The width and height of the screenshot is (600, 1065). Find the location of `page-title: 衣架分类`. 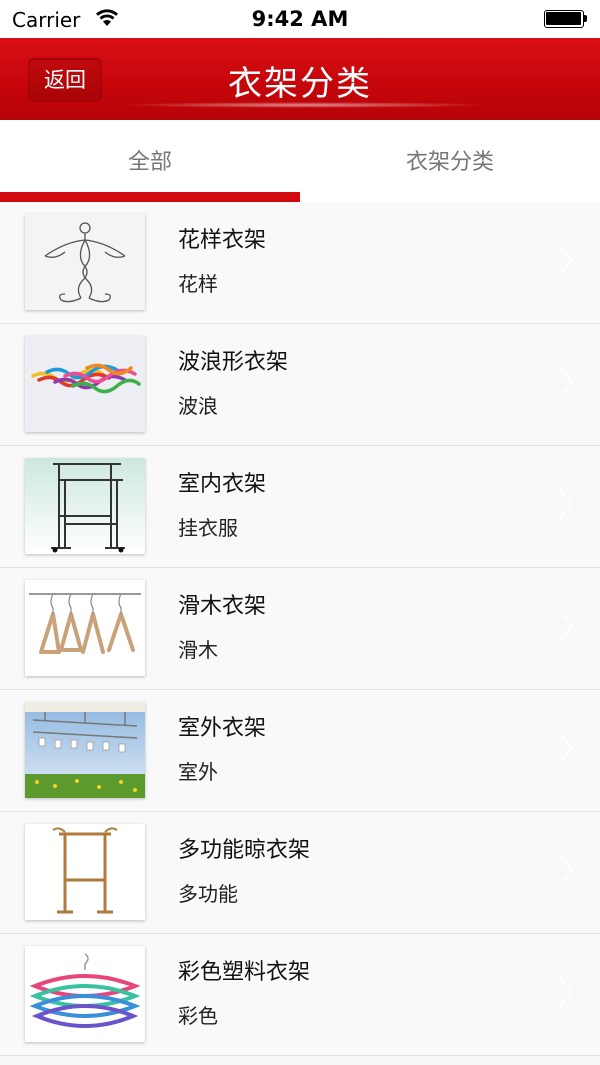

page-title: 衣架分类 is located at coordinates (300, 84).